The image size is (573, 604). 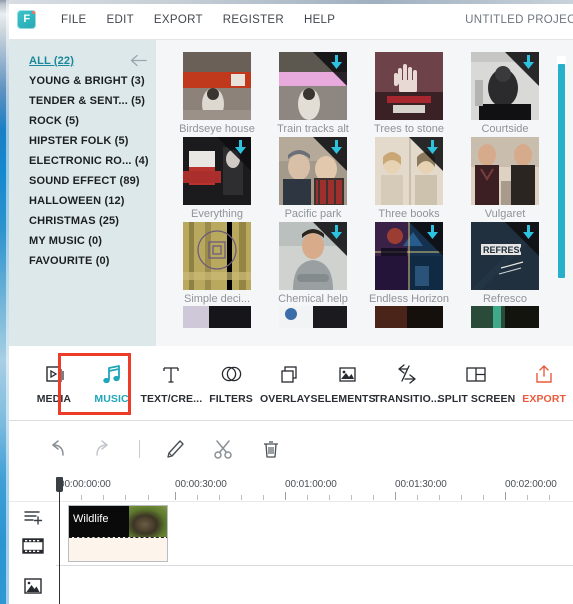 What do you see at coordinates (319, 20) in the screenshot?
I see `menu-help: HELP` at bounding box center [319, 20].